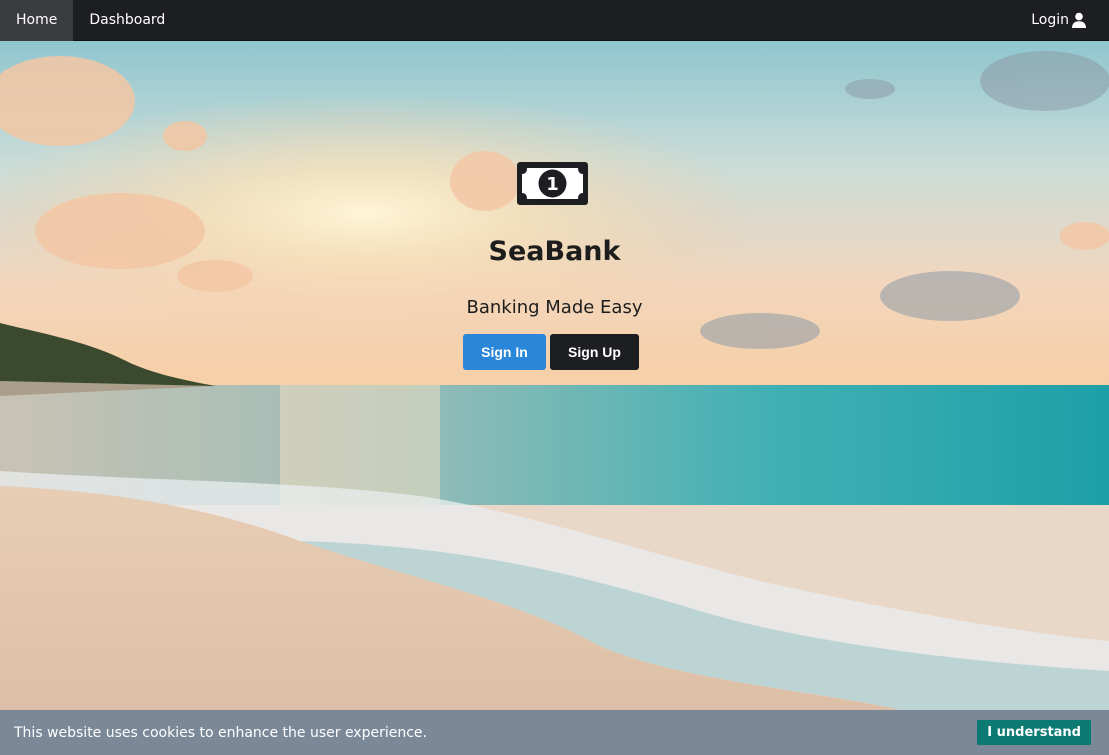  I want to click on sign-up-button: Sign Up, so click(594, 352).